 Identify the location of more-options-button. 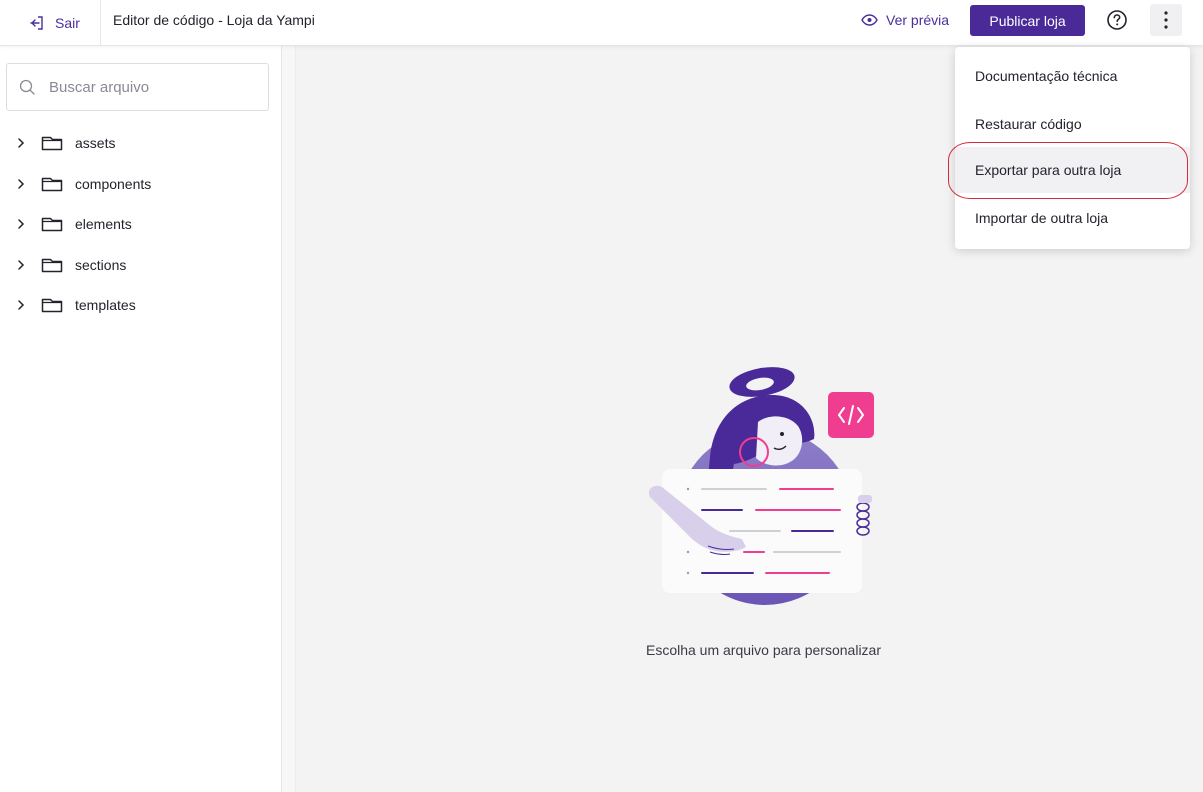
(1166, 20).